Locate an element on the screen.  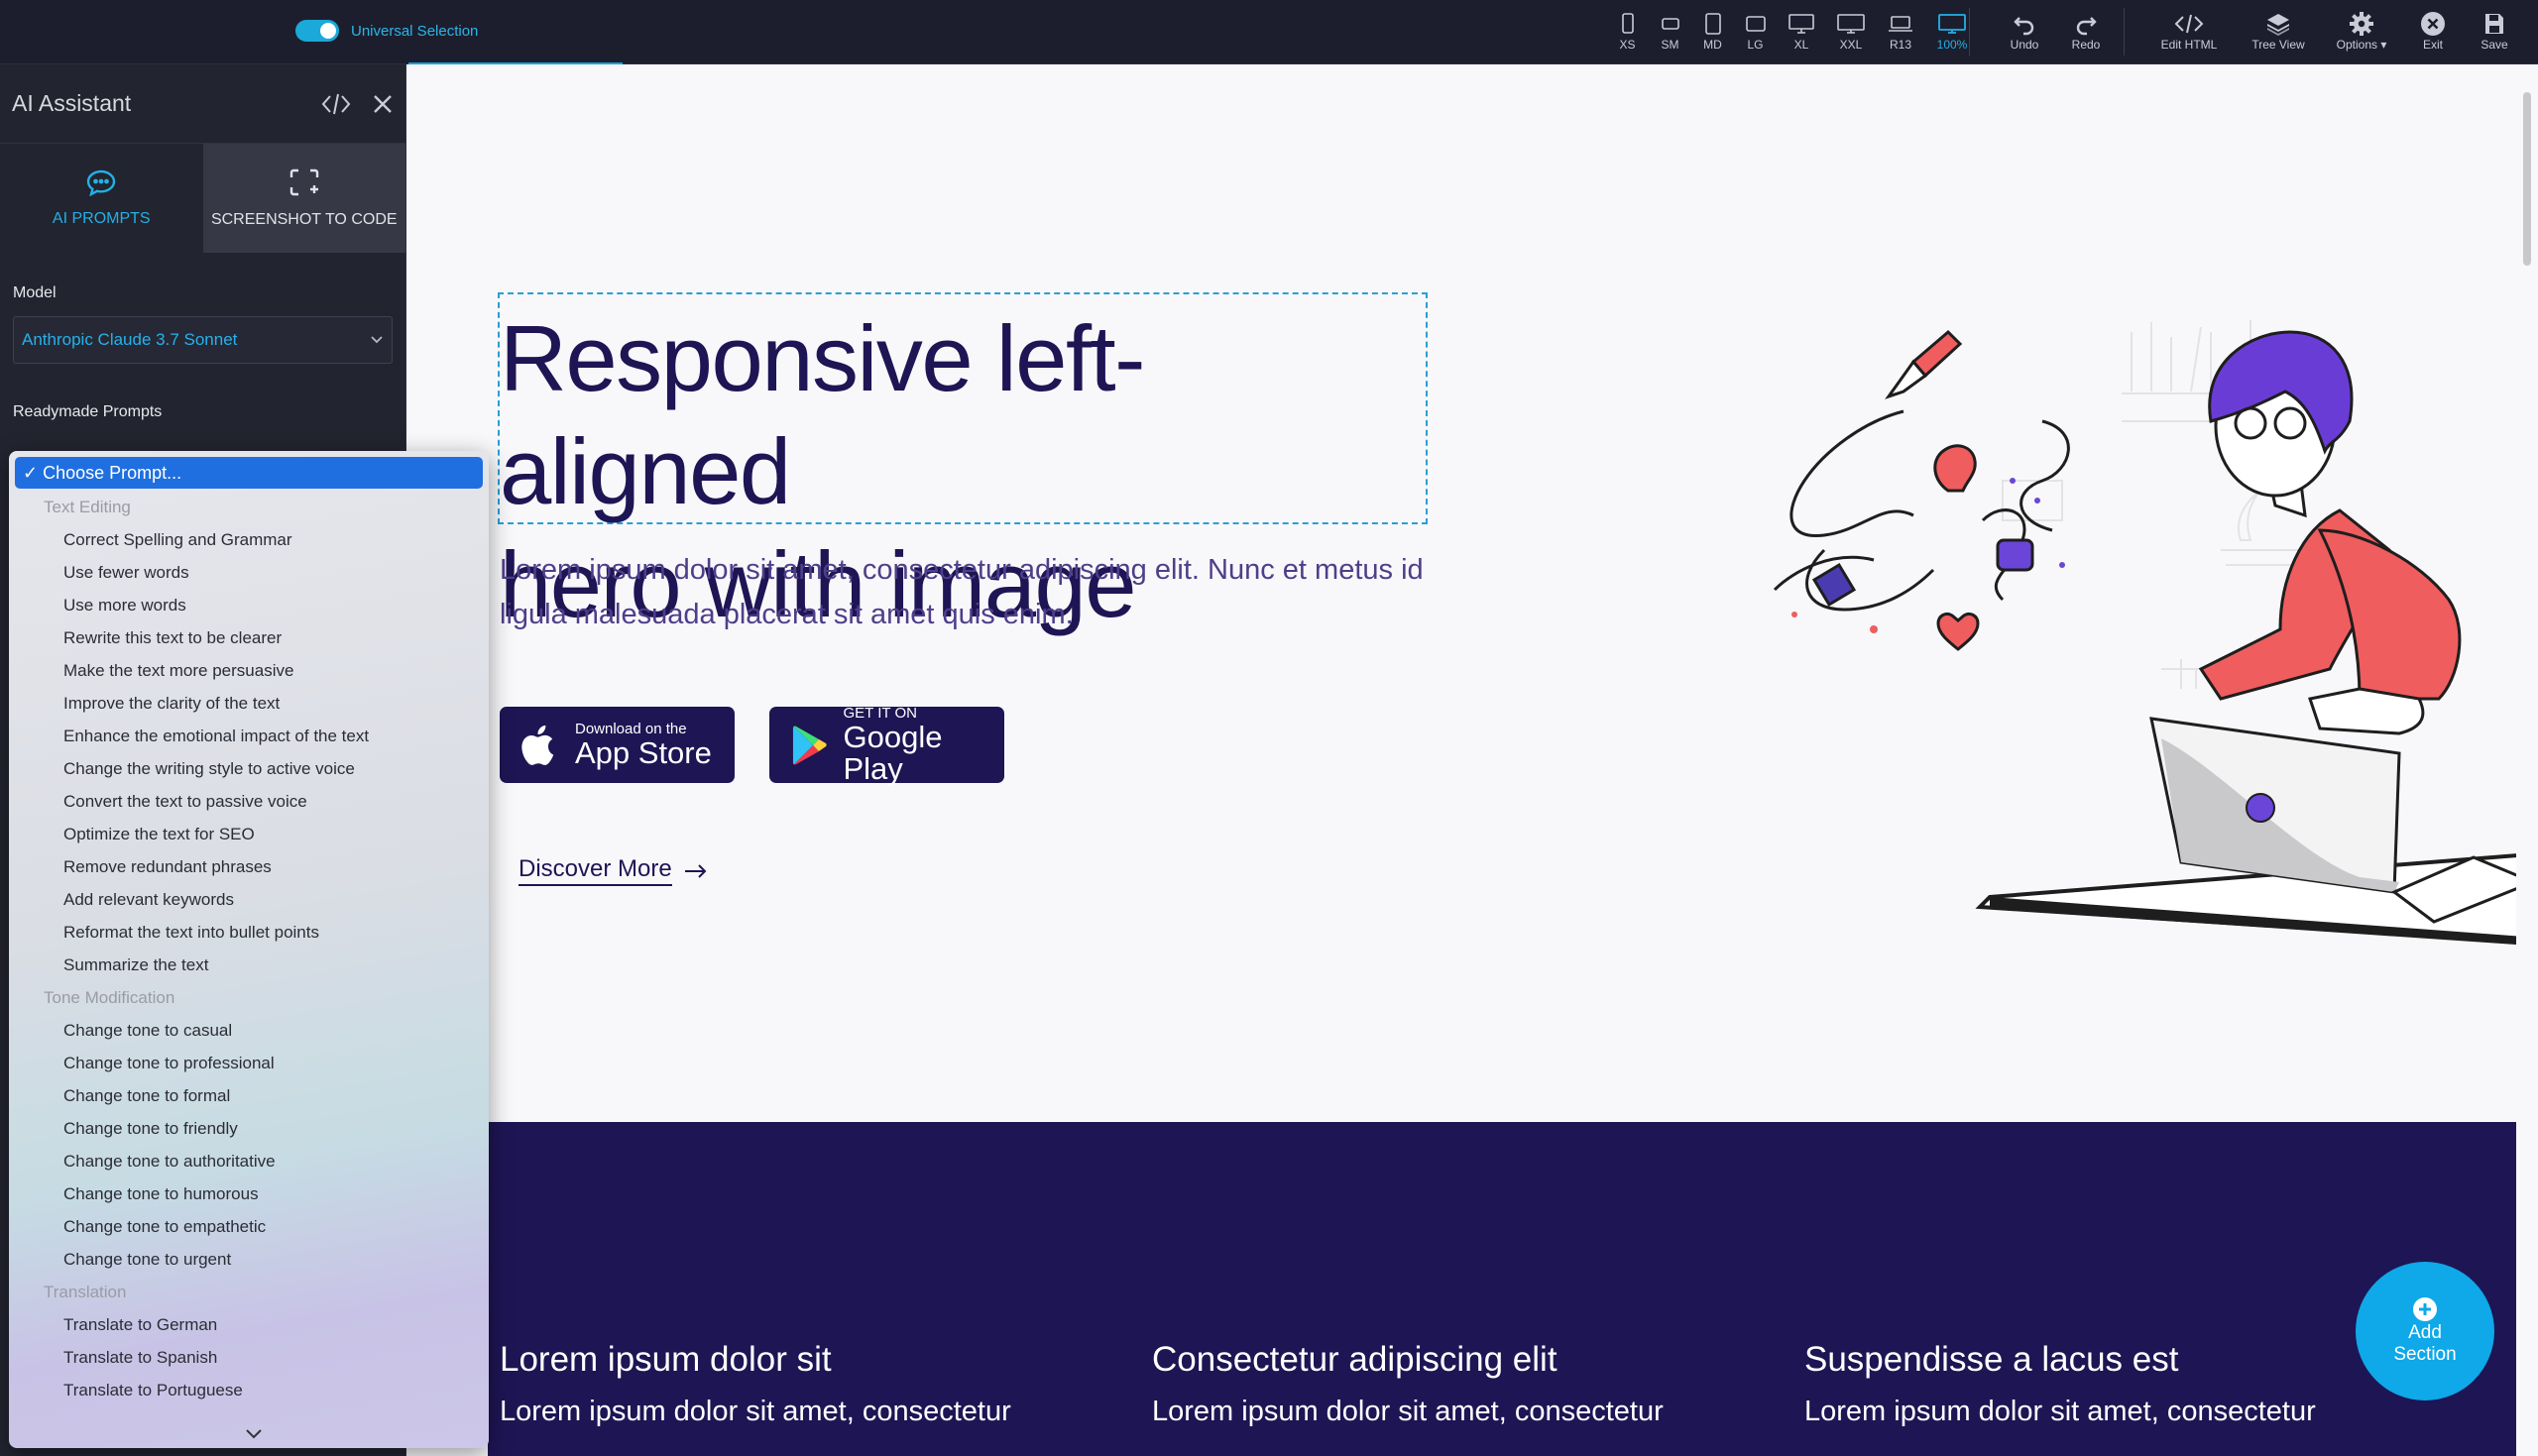
device-label: XXL is located at coordinates (1851, 45).